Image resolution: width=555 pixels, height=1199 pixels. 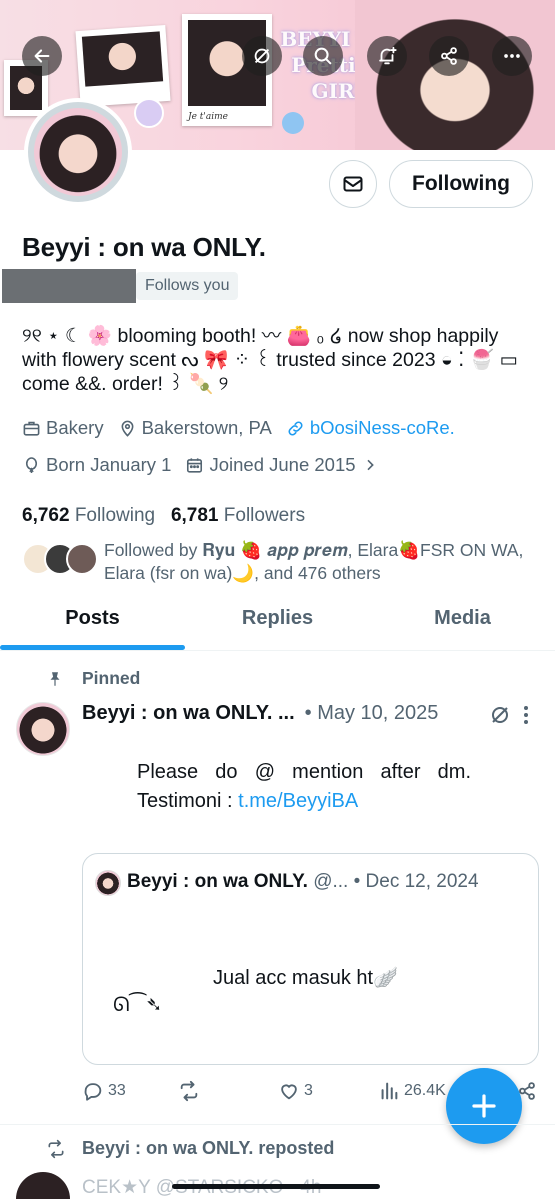 I want to click on arrow-left-icon, so click(x=42, y=56).